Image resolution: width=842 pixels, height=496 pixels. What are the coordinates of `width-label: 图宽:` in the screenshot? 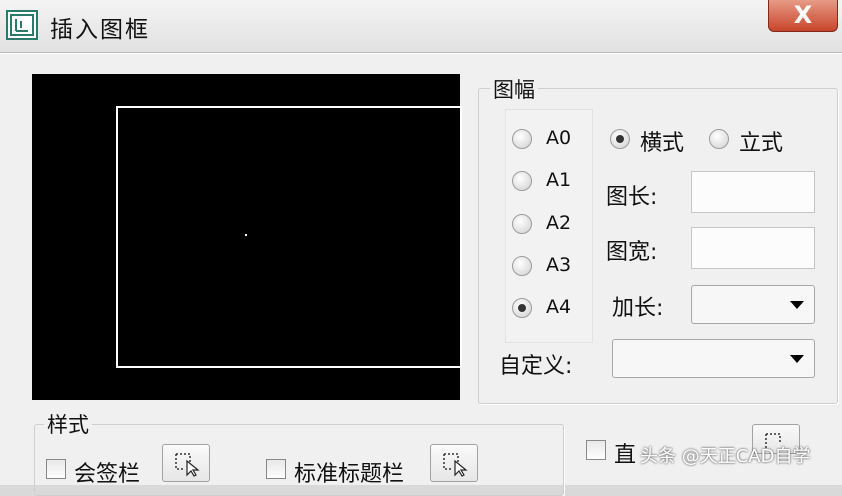 It's located at (632, 252).